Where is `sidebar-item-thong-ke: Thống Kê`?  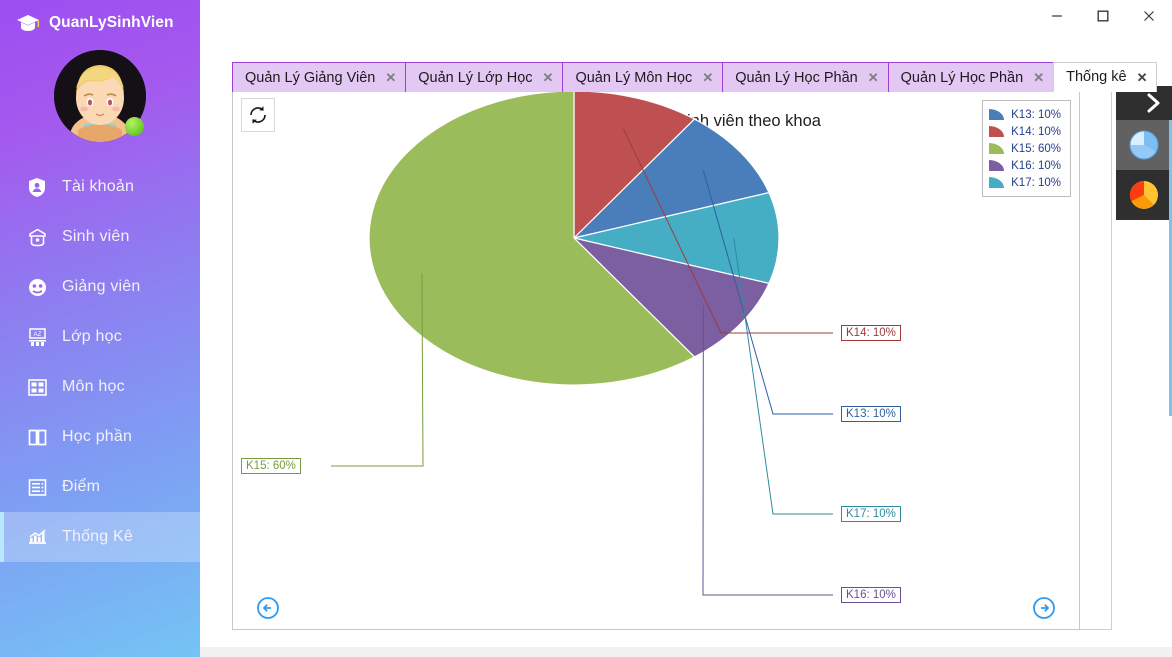 sidebar-item-thong-ke: Thống Kê is located at coordinates (100, 537).